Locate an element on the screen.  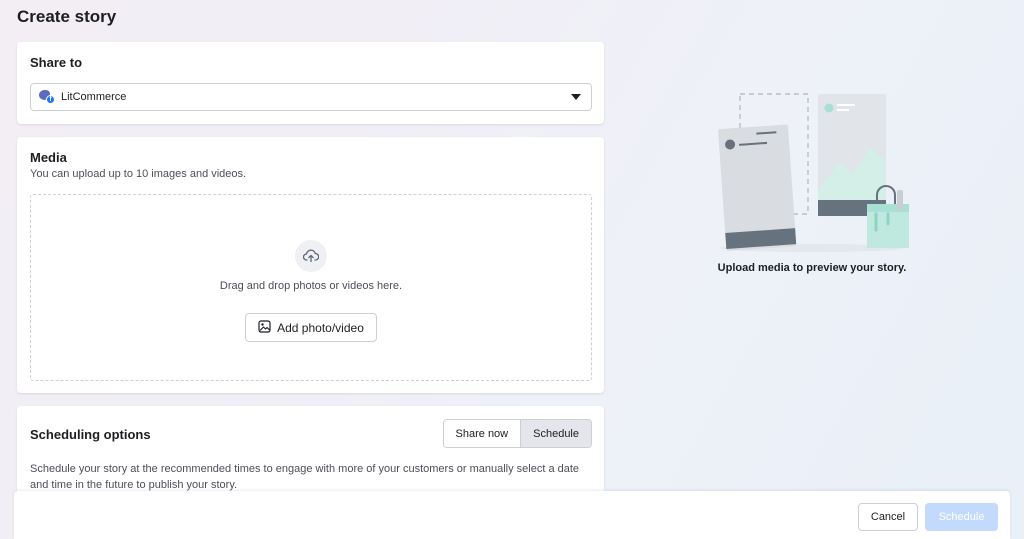
drop-text: Drag and drop photos or videos here. is located at coordinates (311, 286).